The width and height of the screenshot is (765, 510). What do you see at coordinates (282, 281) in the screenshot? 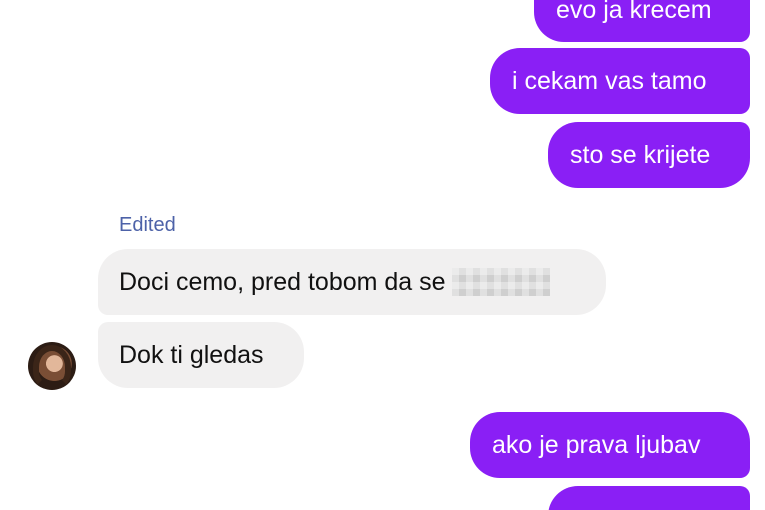
I see `message-text: Doci cemo, pred tobom da se` at bounding box center [282, 281].